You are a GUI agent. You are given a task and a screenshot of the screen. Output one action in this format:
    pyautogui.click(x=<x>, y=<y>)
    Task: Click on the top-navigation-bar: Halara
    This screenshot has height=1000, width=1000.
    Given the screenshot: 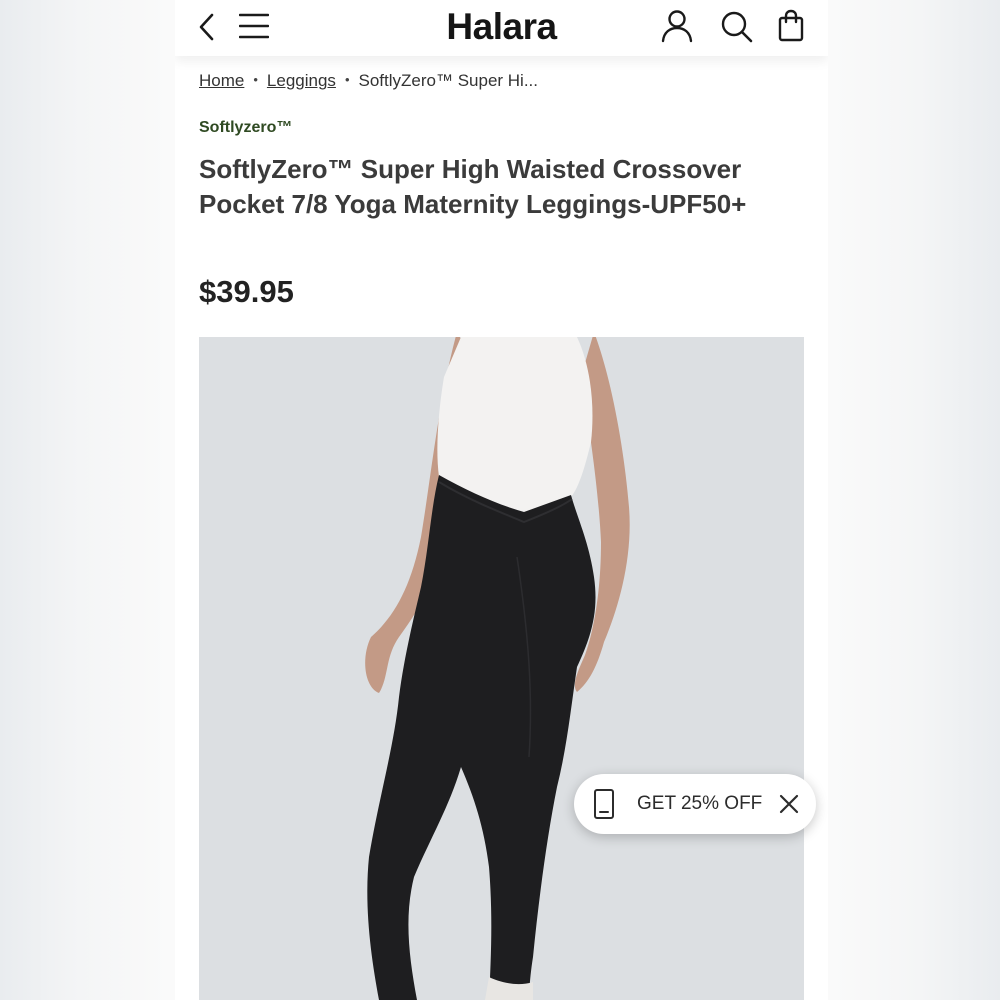 What is the action you would take?
    pyautogui.click(x=501, y=28)
    